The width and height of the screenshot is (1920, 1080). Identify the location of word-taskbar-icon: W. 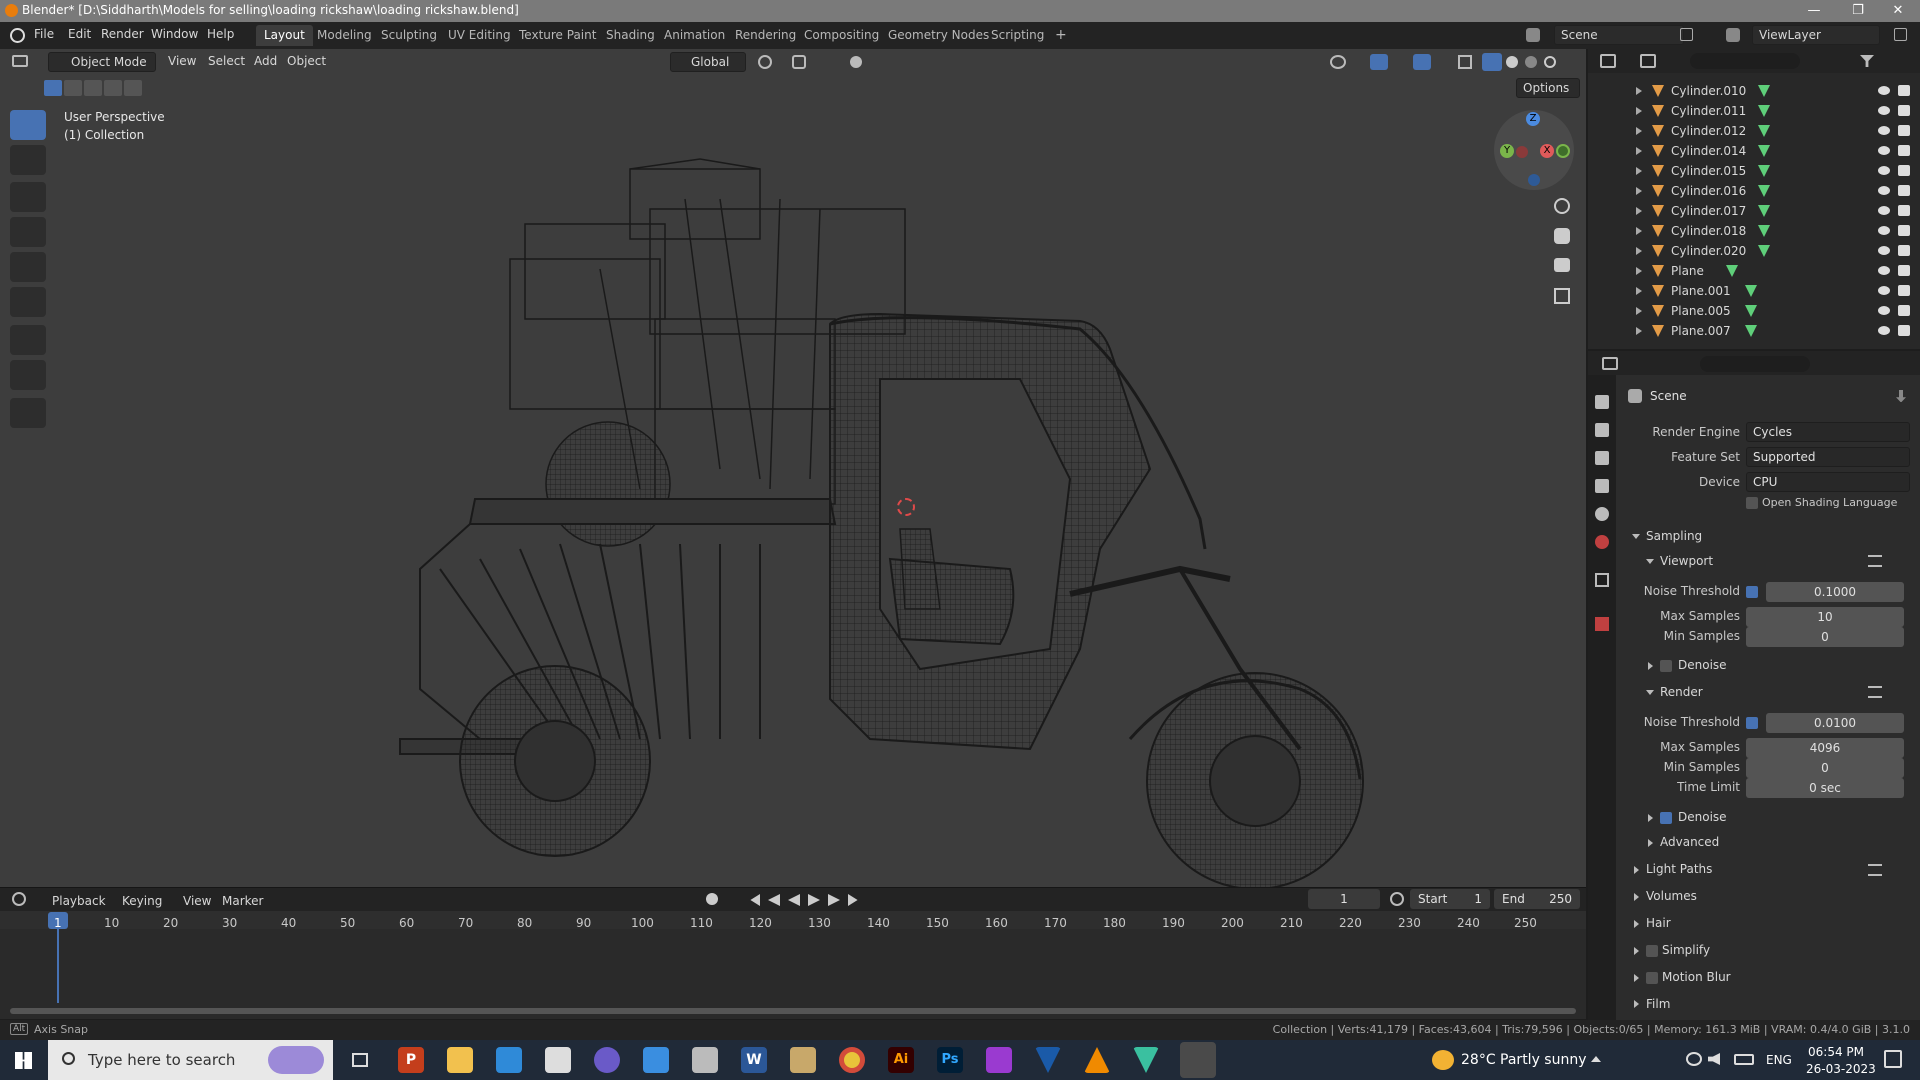
(754, 1060).